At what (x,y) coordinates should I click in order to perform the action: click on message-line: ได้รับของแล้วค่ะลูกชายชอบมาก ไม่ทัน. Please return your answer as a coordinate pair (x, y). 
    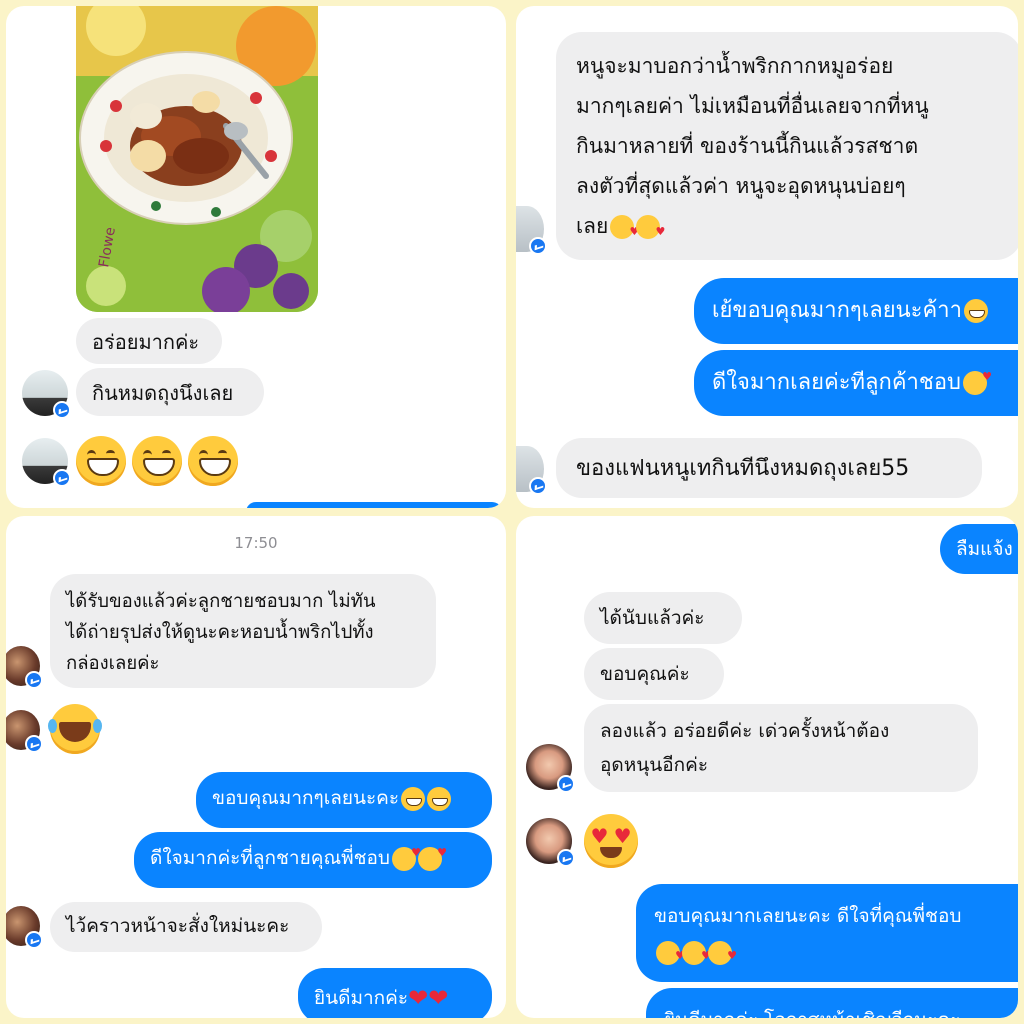
    Looking at the image, I should click on (221, 601).